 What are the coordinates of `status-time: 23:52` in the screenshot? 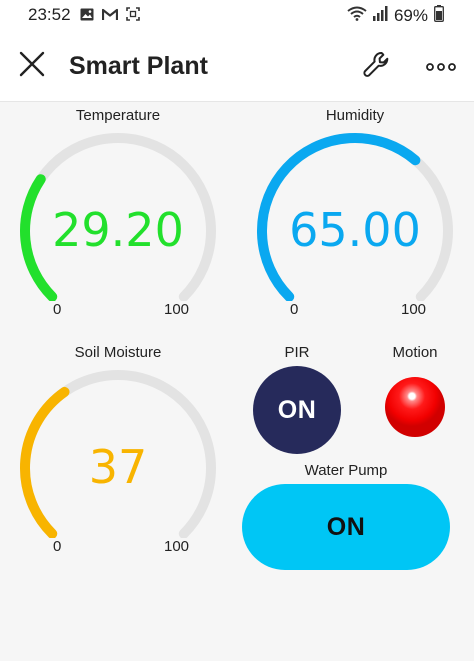 It's located at (49, 14).